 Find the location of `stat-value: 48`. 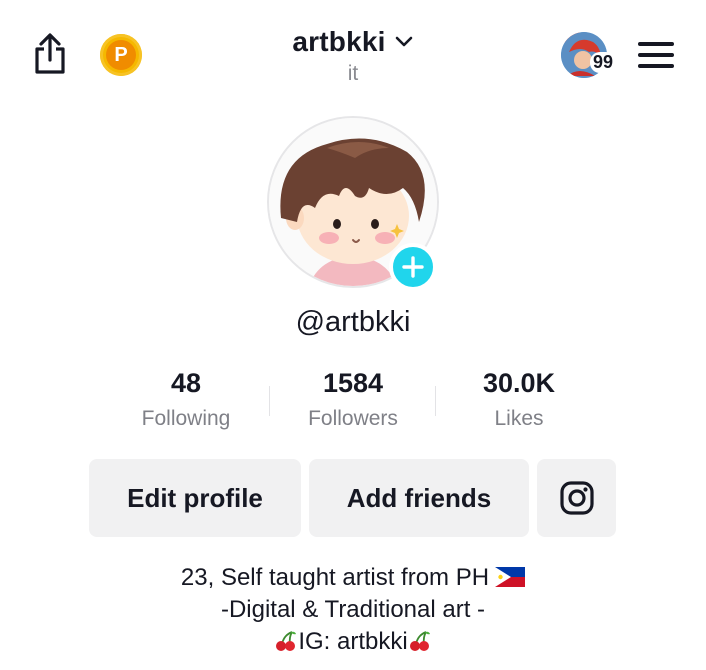

stat-value: 48 is located at coordinates (186, 383).